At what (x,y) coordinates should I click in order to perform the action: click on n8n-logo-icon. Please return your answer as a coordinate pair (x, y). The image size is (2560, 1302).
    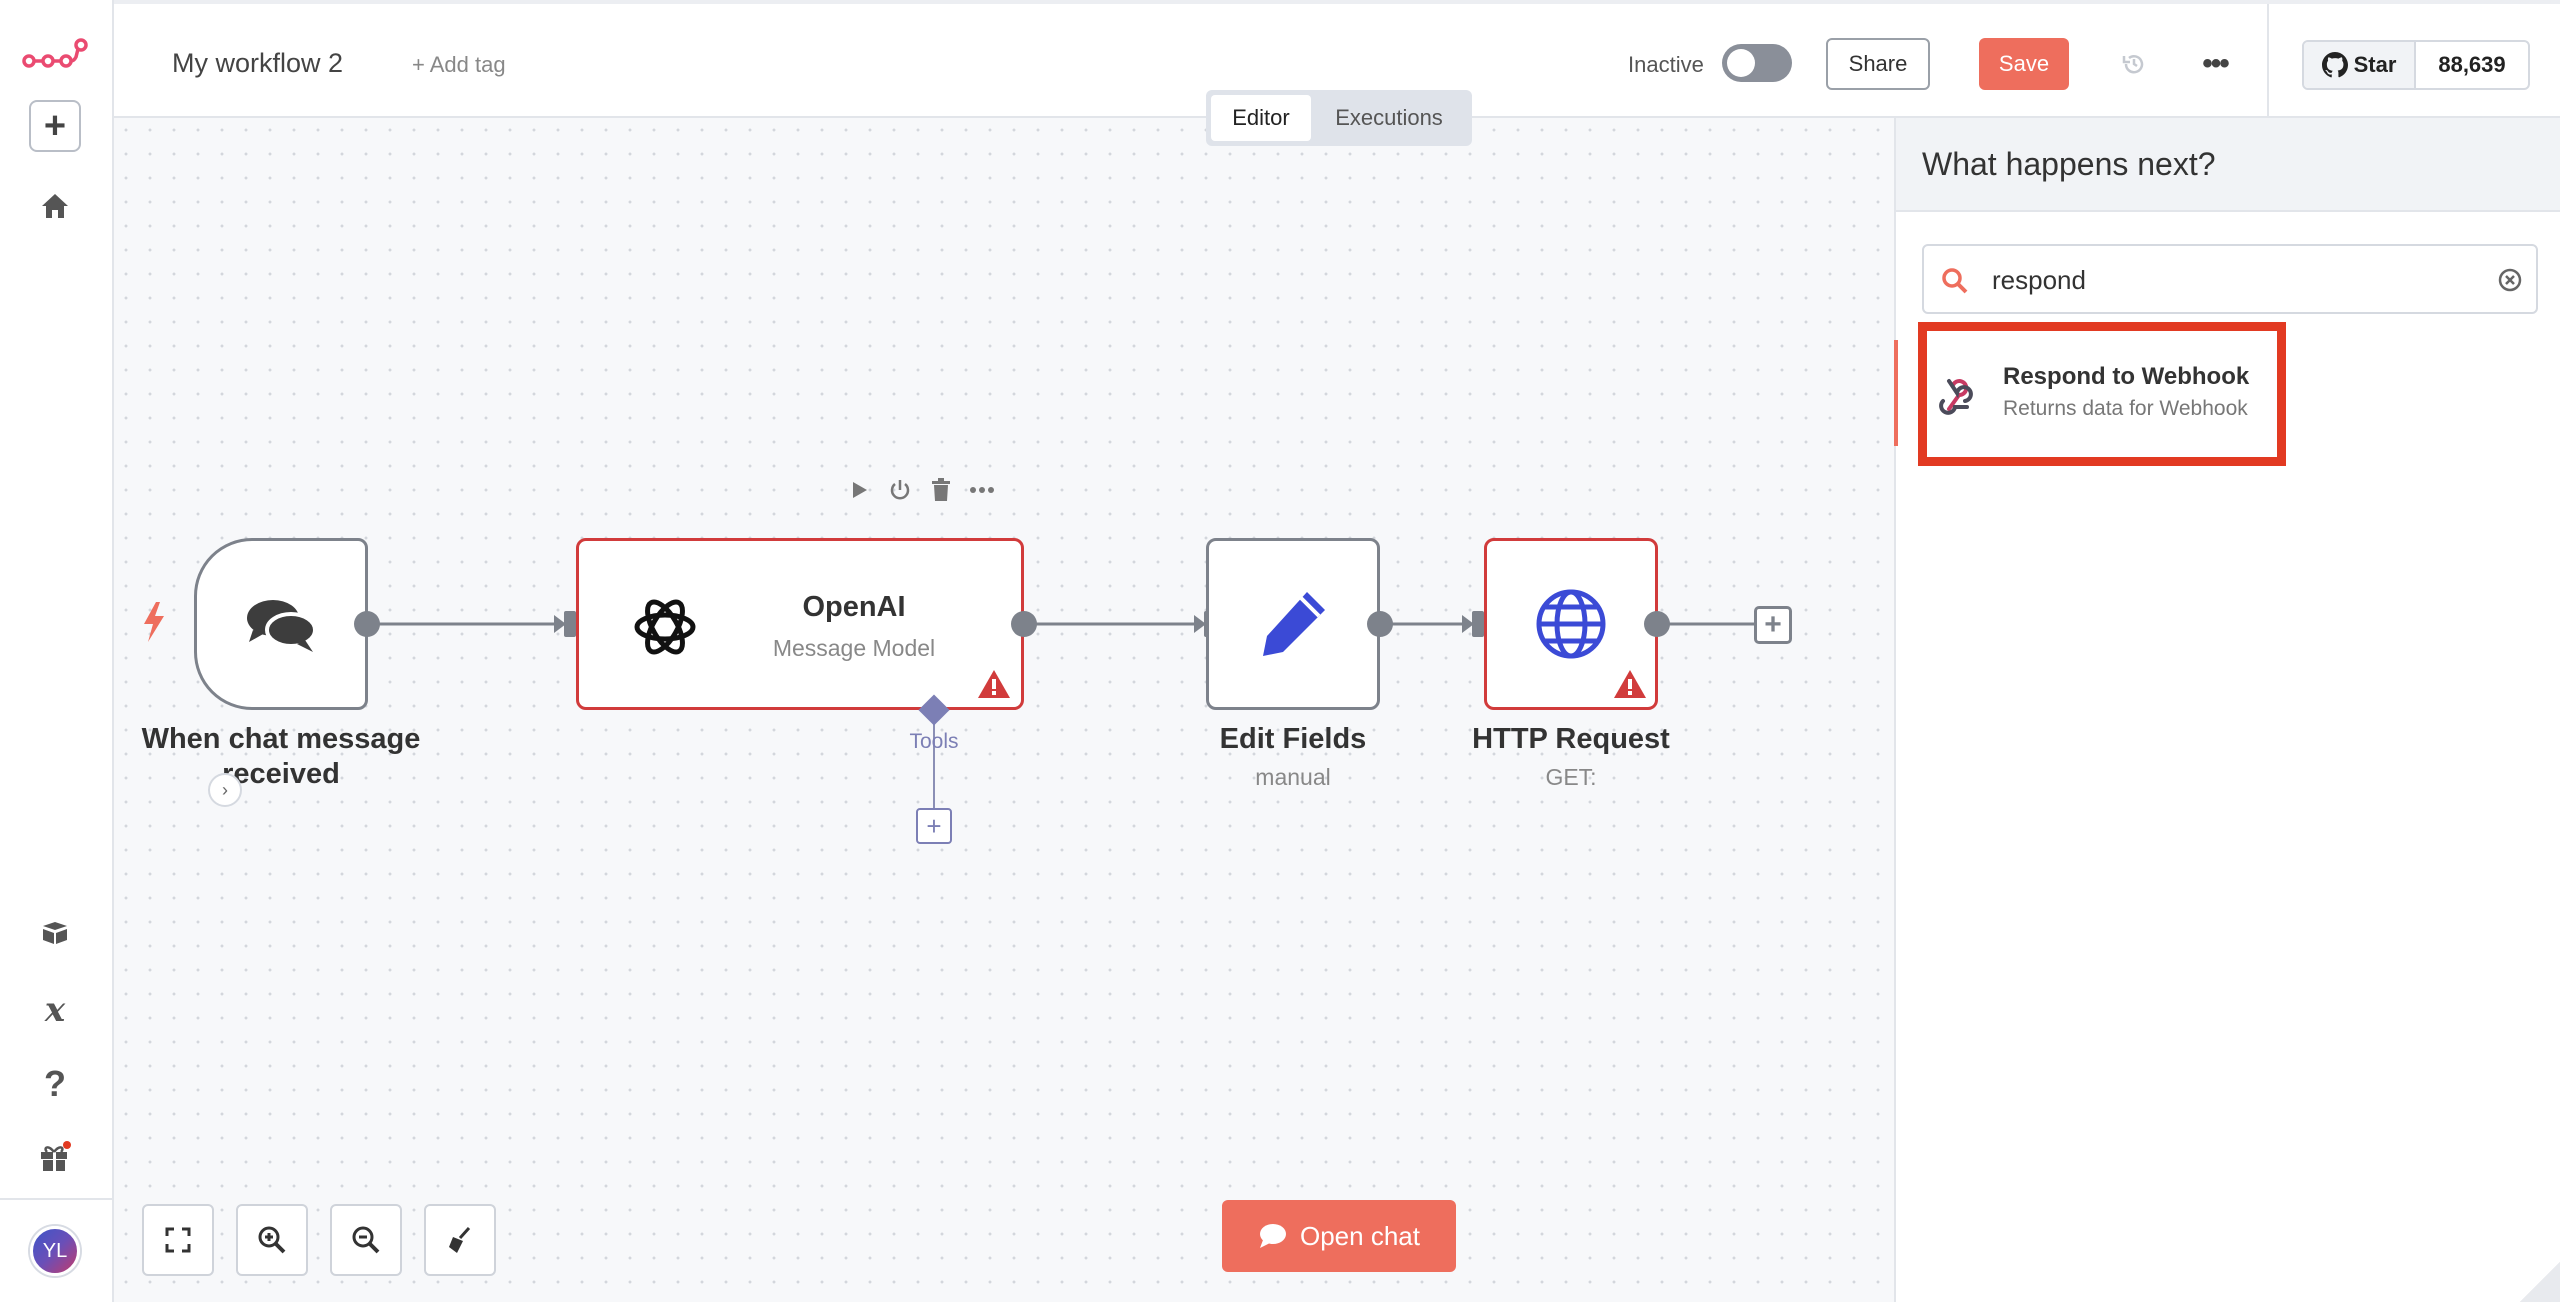
    Looking at the image, I should click on (55, 55).